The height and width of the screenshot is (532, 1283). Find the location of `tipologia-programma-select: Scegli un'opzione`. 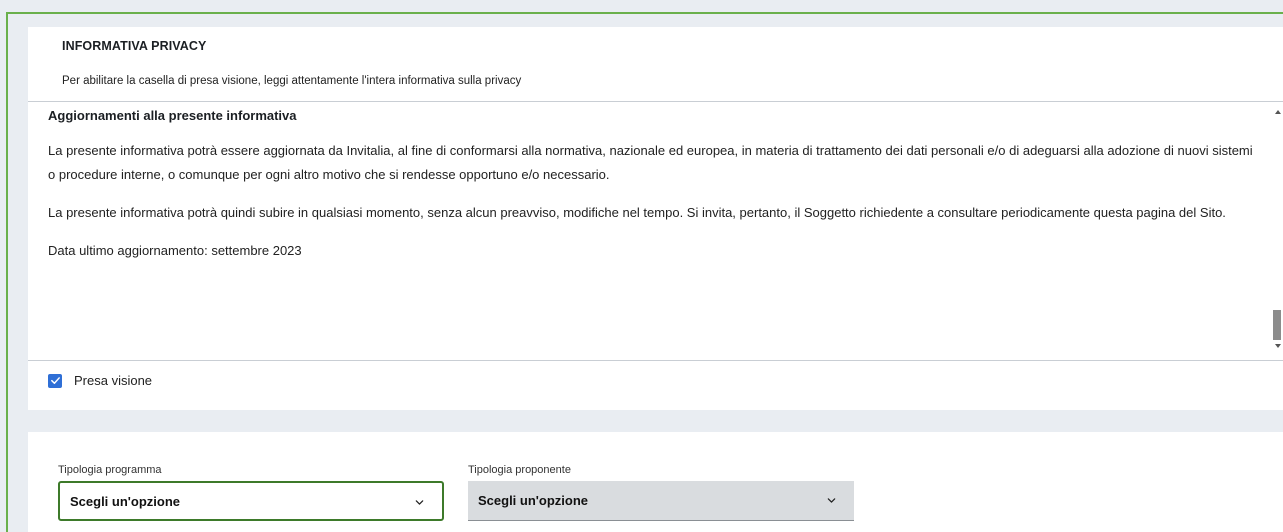

tipologia-programma-select: Scegli un'opzione is located at coordinates (251, 501).